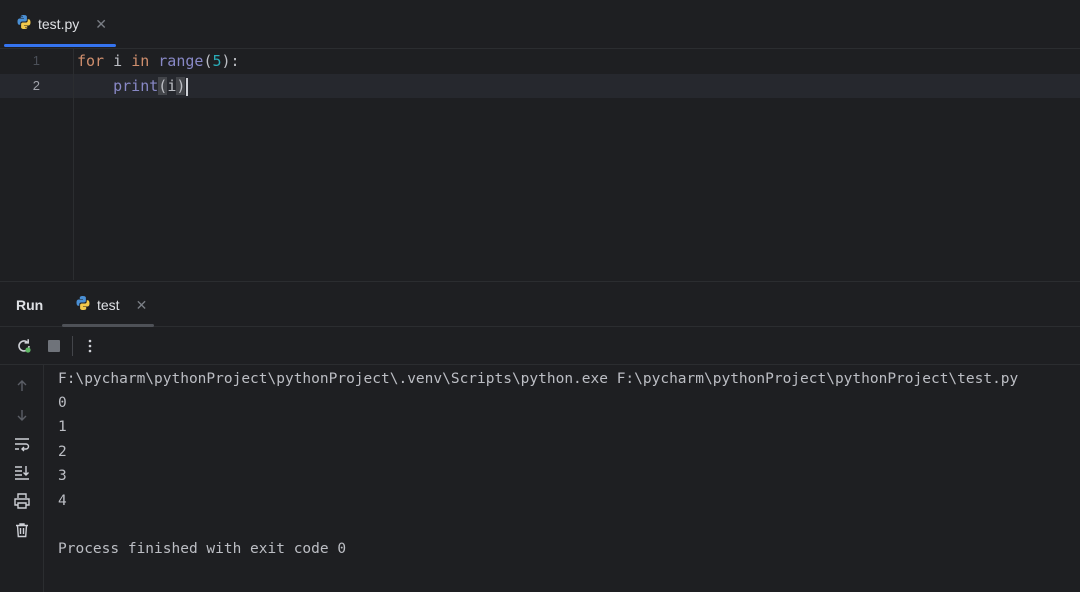 Image resolution: width=1080 pixels, height=592 pixels. I want to click on code-line-2: print(i), so click(133, 86).